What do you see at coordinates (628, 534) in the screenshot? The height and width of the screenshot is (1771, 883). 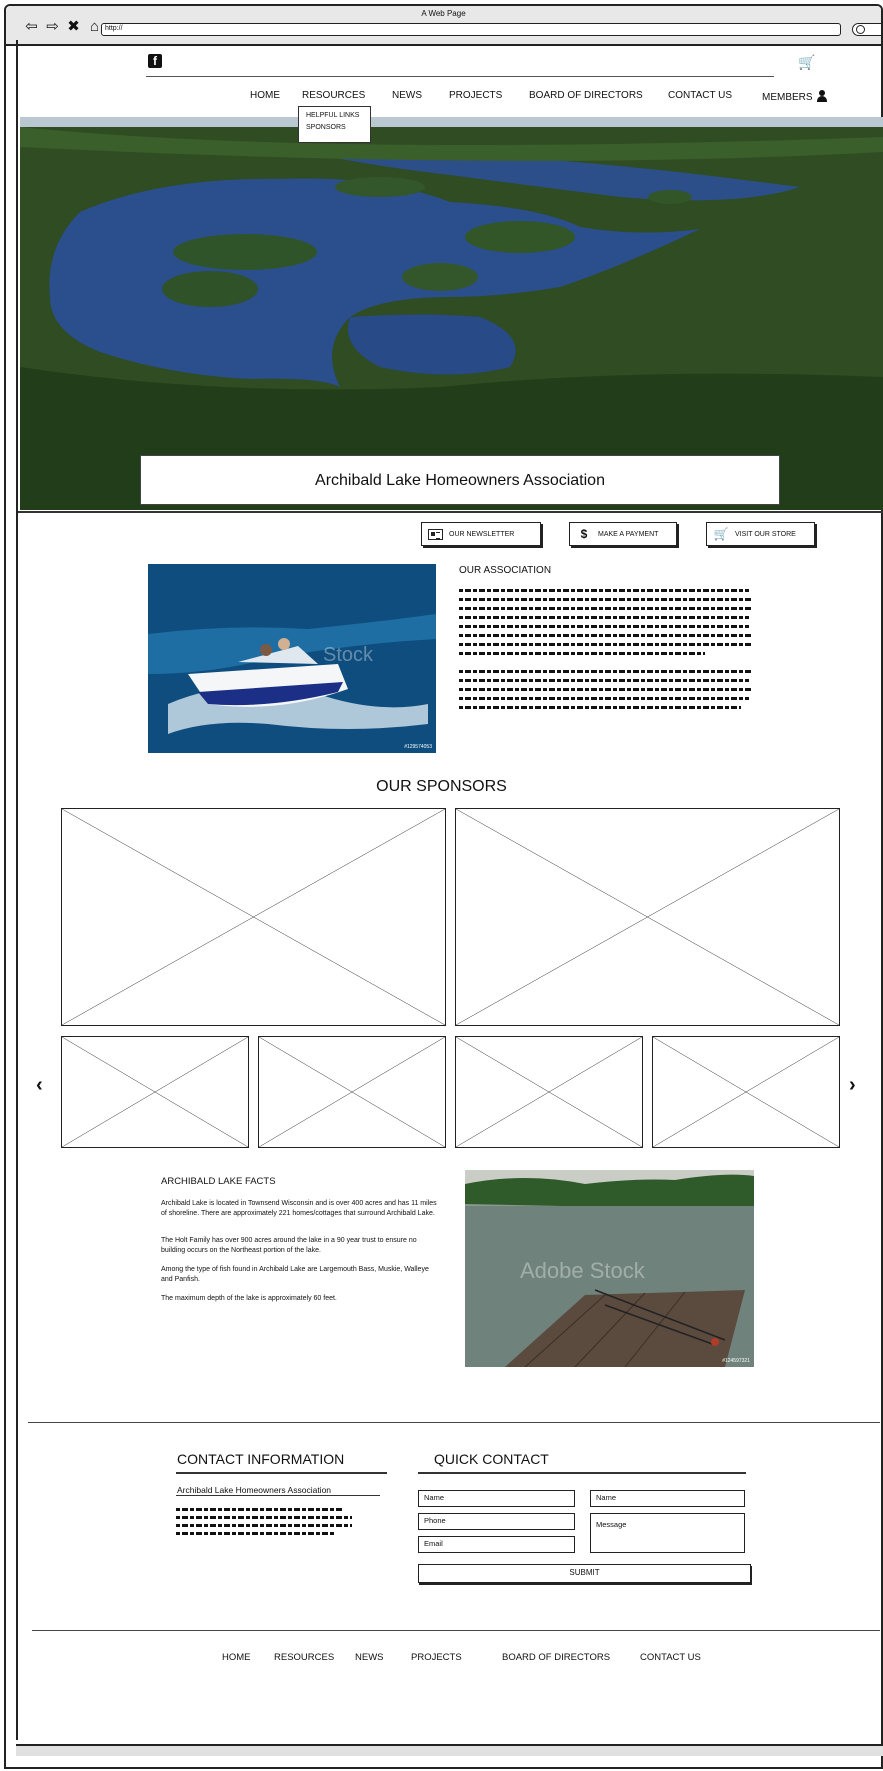 I see `payment-label: MAKE A PAYMENT` at bounding box center [628, 534].